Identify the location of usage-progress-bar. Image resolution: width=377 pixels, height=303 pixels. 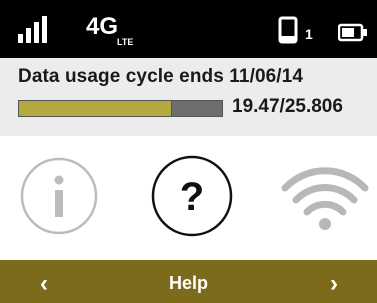
(120, 108).